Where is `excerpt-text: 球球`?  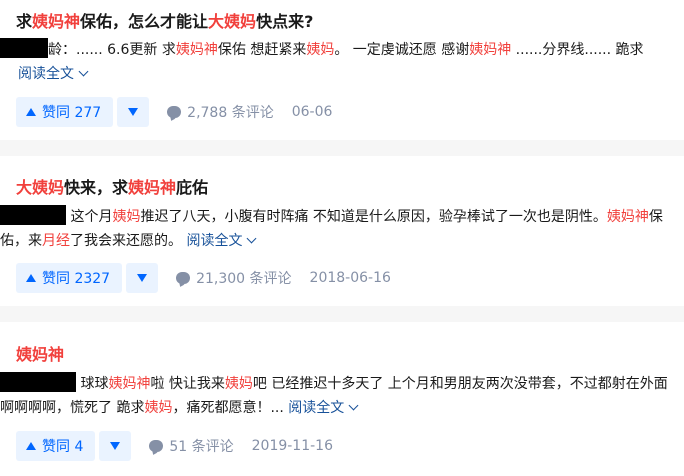 excerpt-text: 球球 is located at coordinates (92, 384).